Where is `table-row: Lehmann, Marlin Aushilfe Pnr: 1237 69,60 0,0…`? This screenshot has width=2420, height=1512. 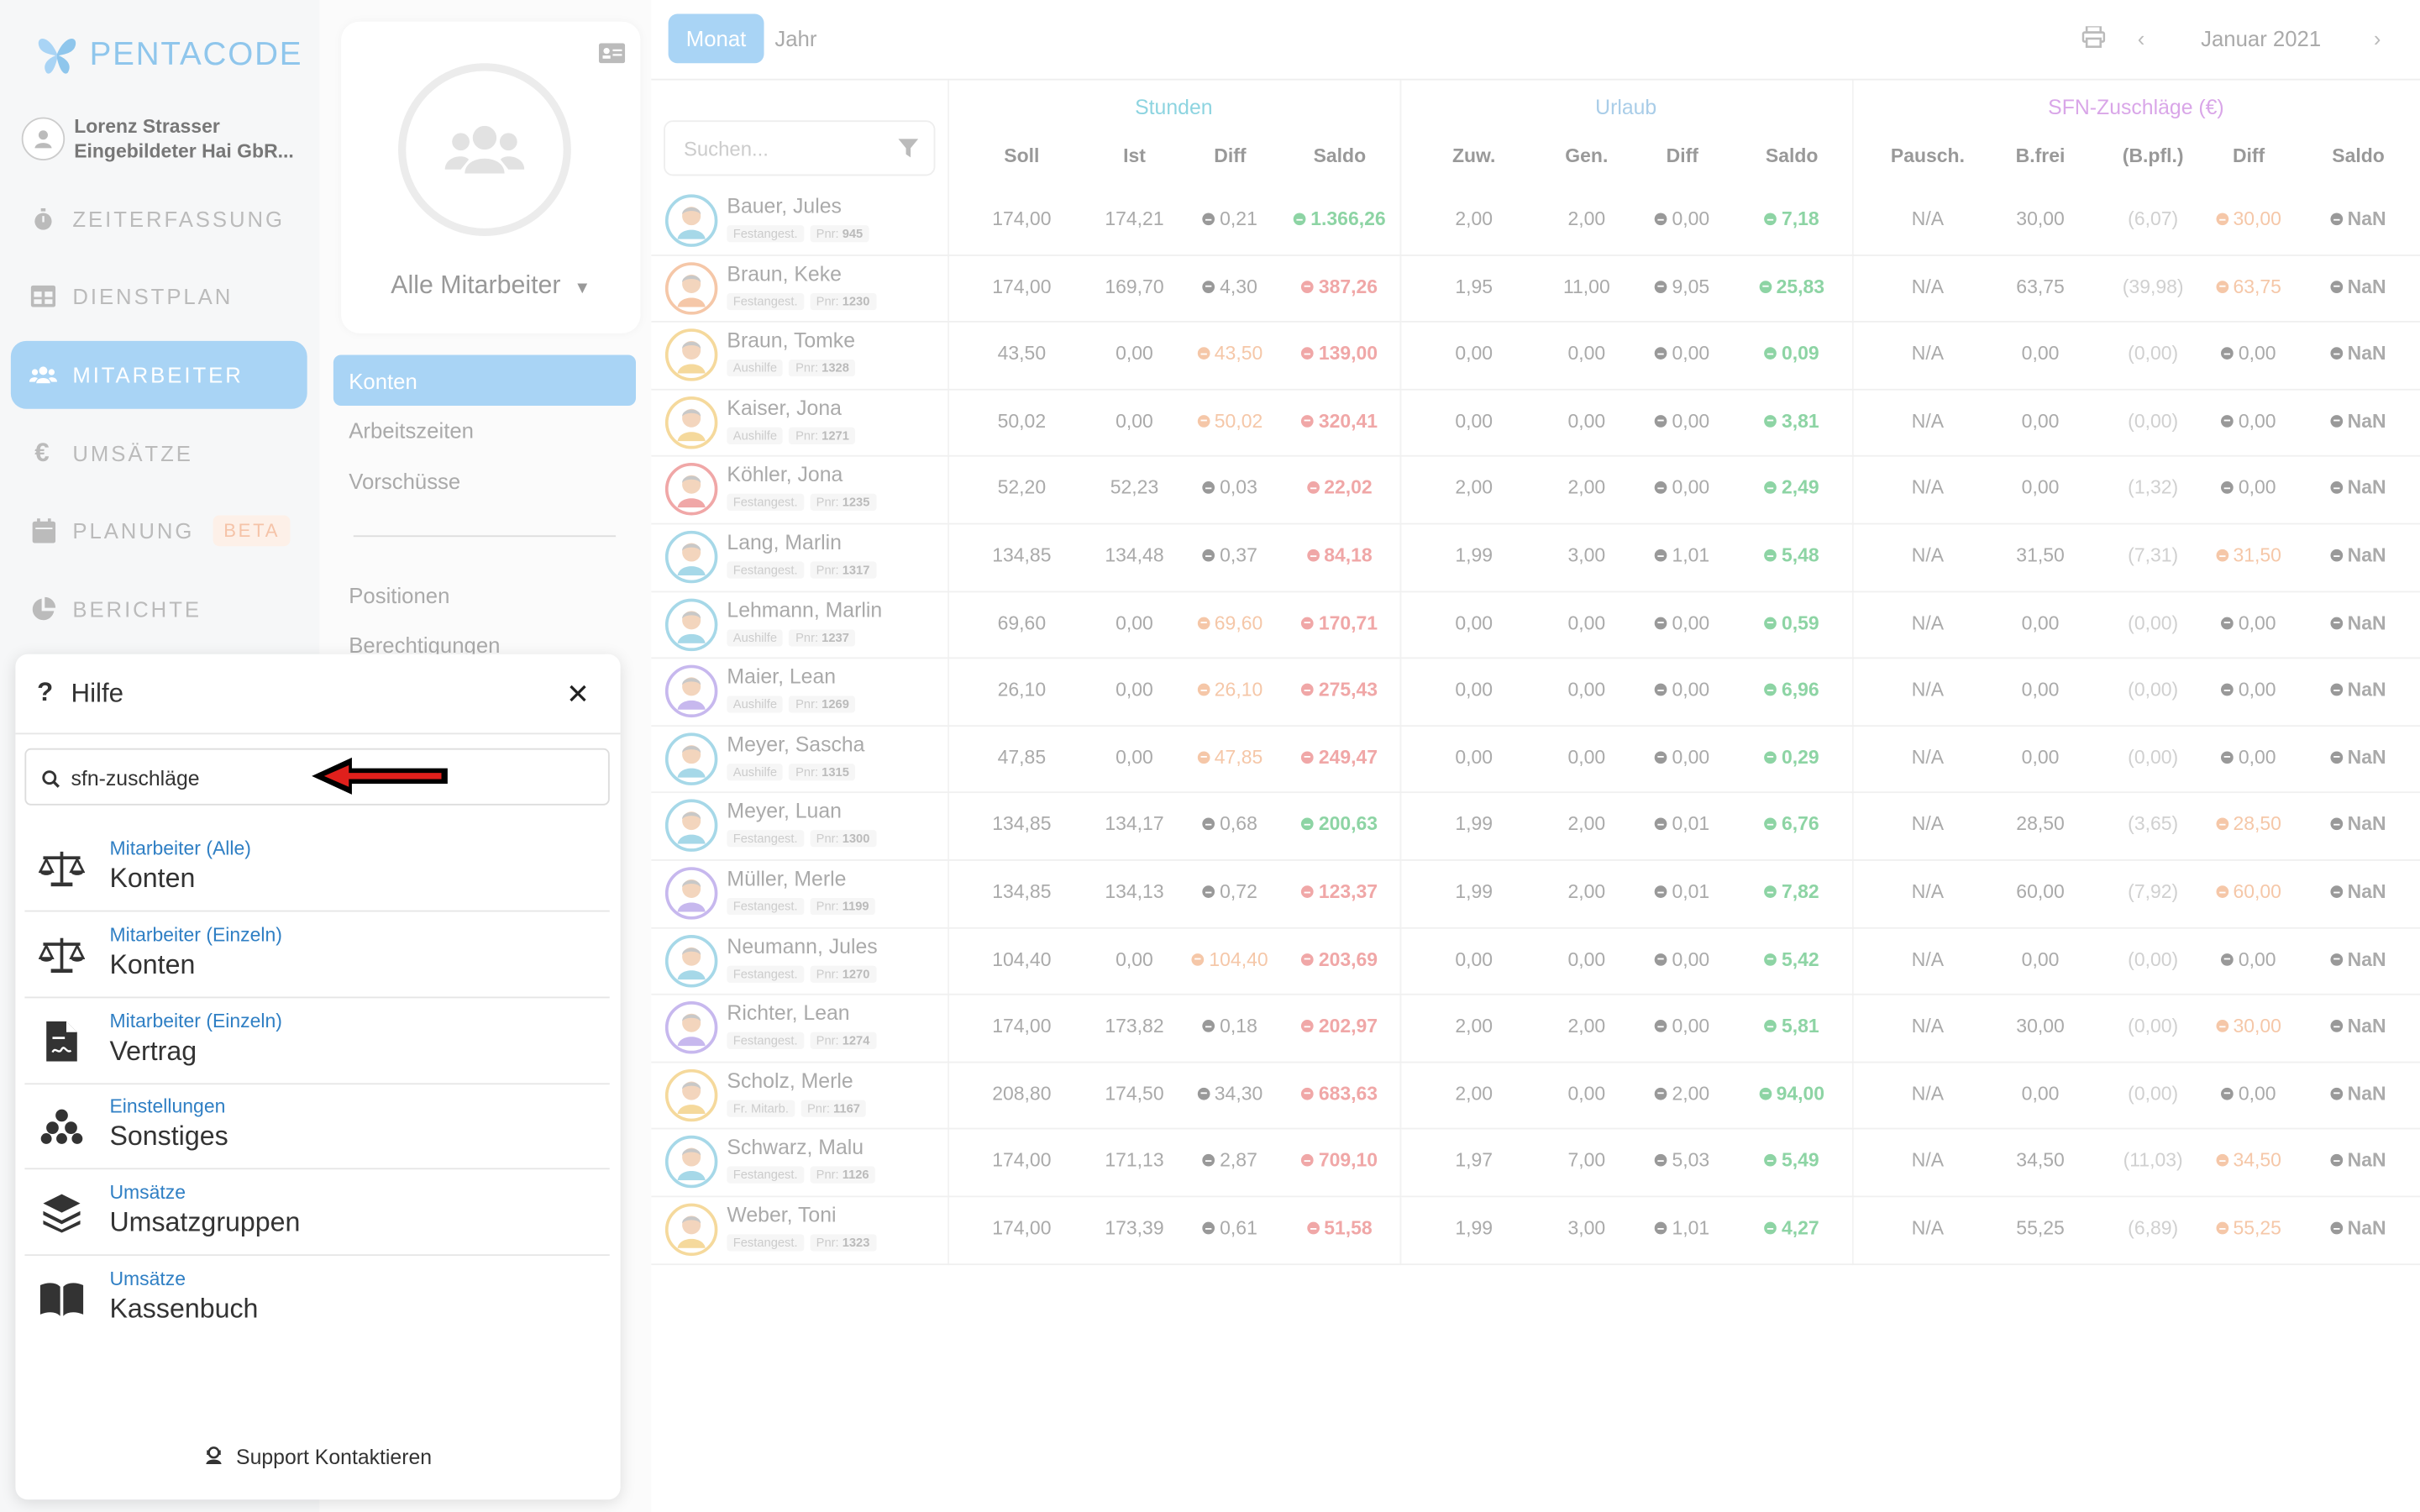
table-row: Lehmann, Marlin Aushilfe Pnr: 1237 69,60 0,0… is located at coordinates (1535, 625).